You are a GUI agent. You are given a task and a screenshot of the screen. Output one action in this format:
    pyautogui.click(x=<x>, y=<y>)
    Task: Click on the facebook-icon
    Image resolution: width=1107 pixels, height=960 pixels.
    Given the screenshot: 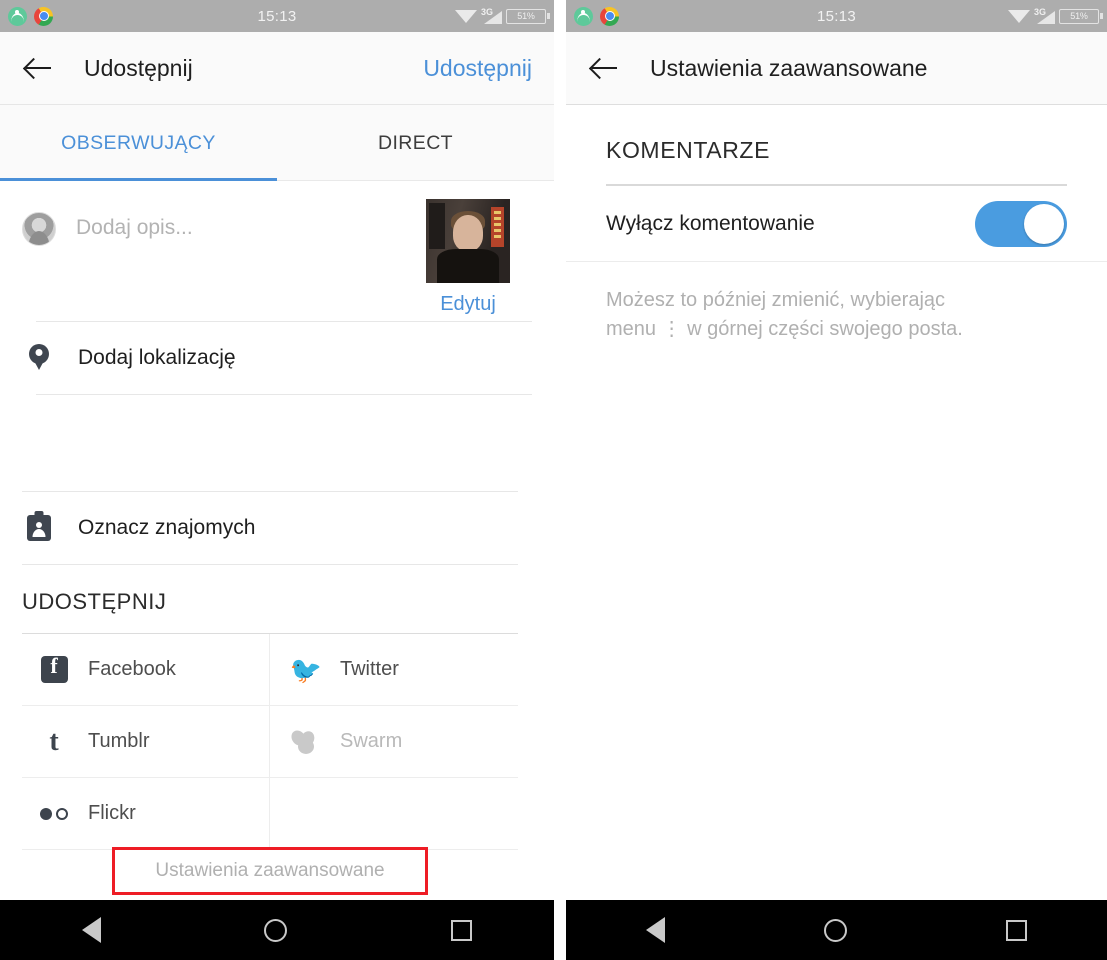 What is the action you would take?
    pyautogui.click(x=54, y=668)
    